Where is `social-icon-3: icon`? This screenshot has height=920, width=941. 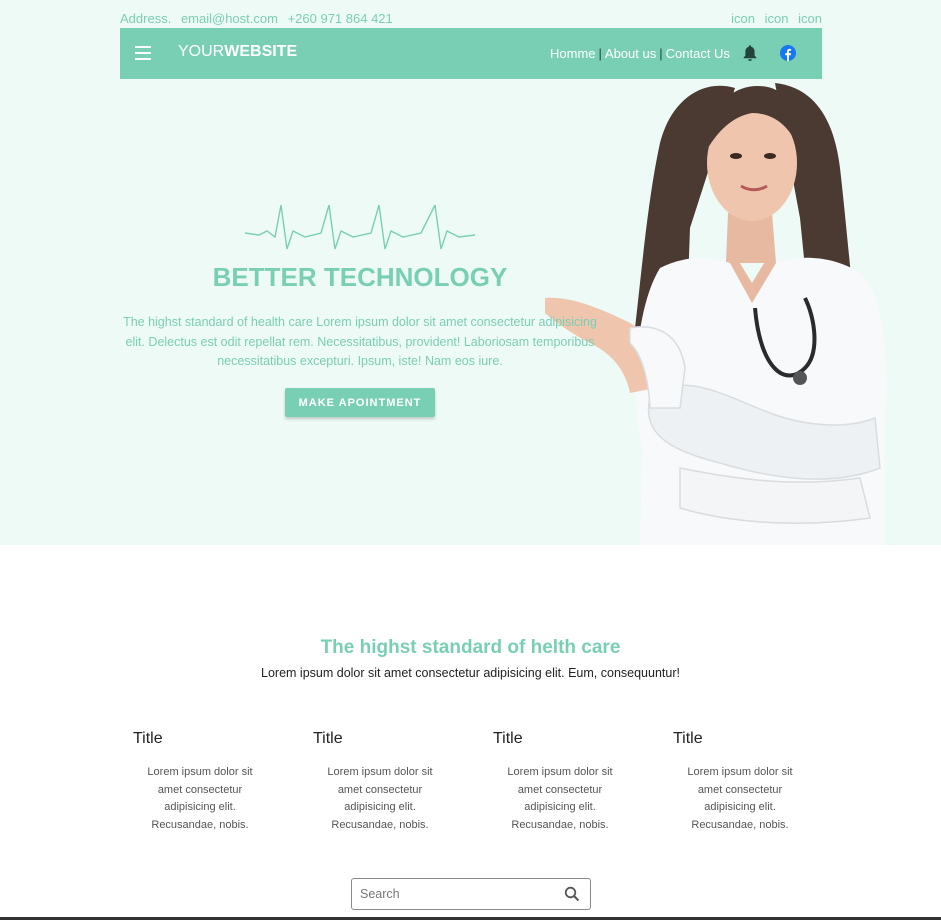
social-icon-3: icon is located at coordinates (810, 18).